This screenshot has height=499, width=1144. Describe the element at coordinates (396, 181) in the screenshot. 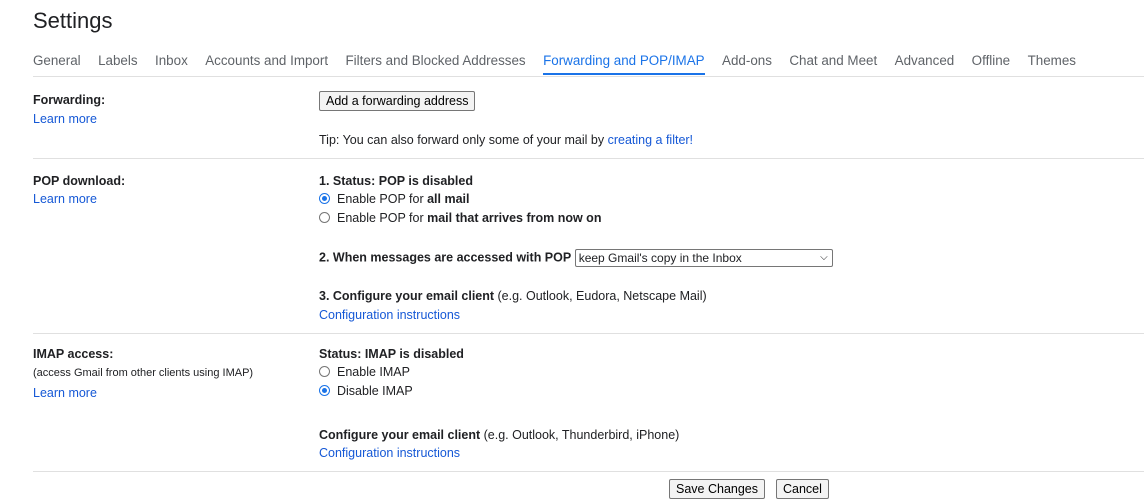

I see `pop-status: 1. Status: POP is disabled` at that location.